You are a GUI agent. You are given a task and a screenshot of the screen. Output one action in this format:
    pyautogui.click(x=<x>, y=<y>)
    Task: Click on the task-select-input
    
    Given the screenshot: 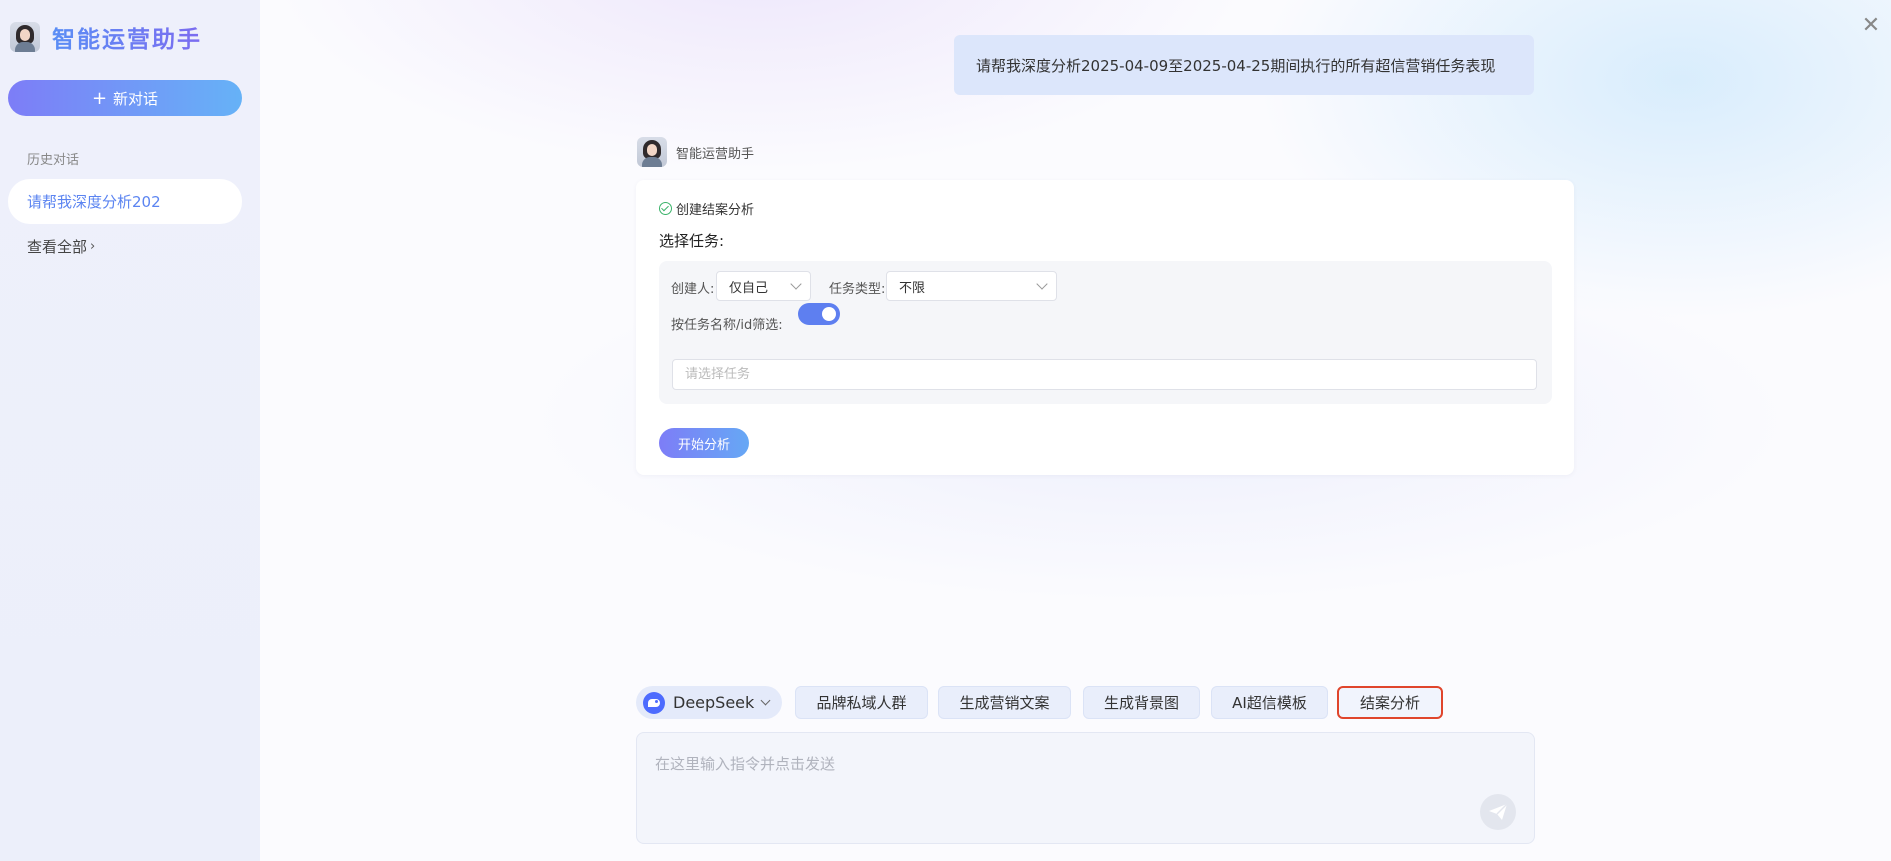 What is the action you would take?
    pyautogui.click(x=1104, y=374)
    